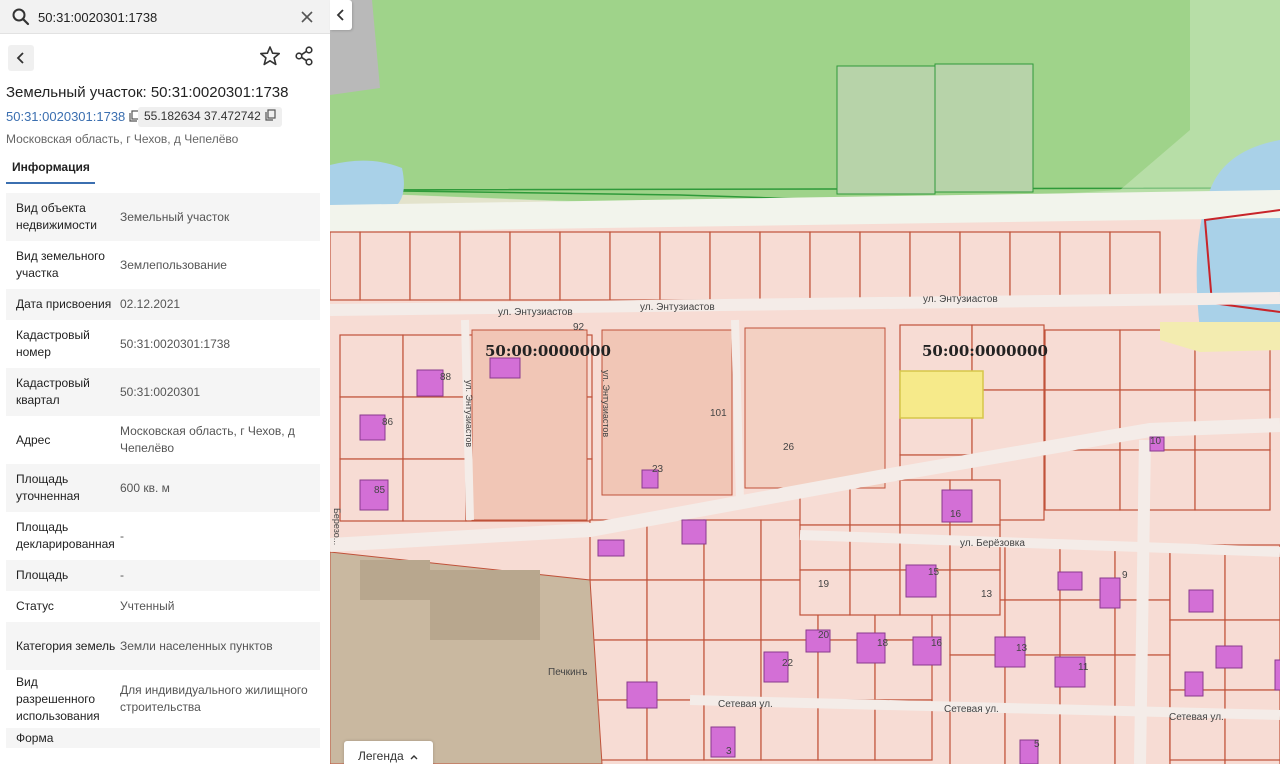 The width and height of the screenshot is (1280, 764). What do you see at coordinates (160, 391) in the screenshot?
I see `info-row-value: 50:31:0020301` at bounding box center [160, 391].